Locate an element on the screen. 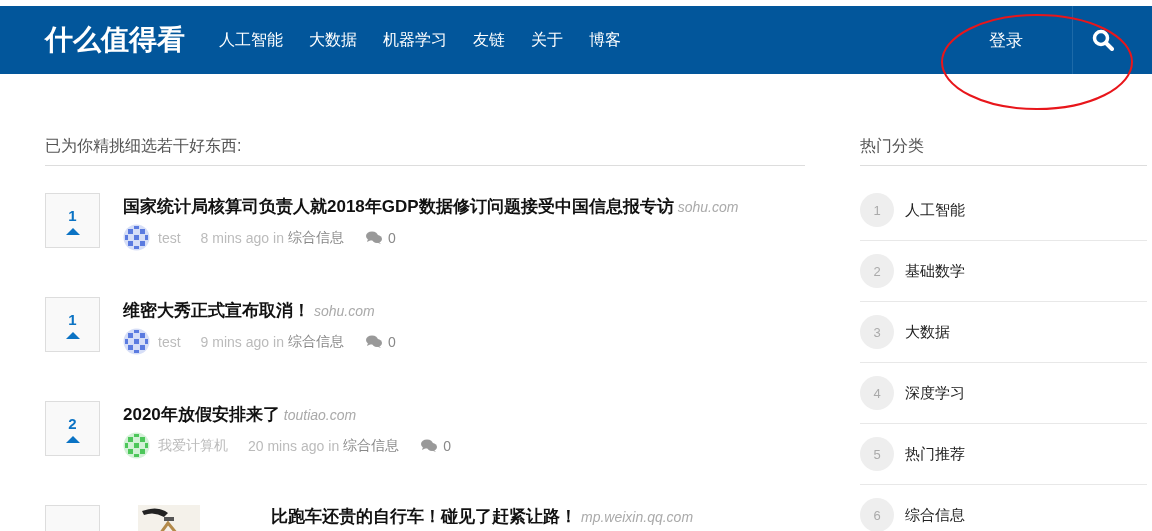 The image size is (1152, 531). section-heading: 已为你精挑细选若干好东西: is located at coordinates (425, 151).